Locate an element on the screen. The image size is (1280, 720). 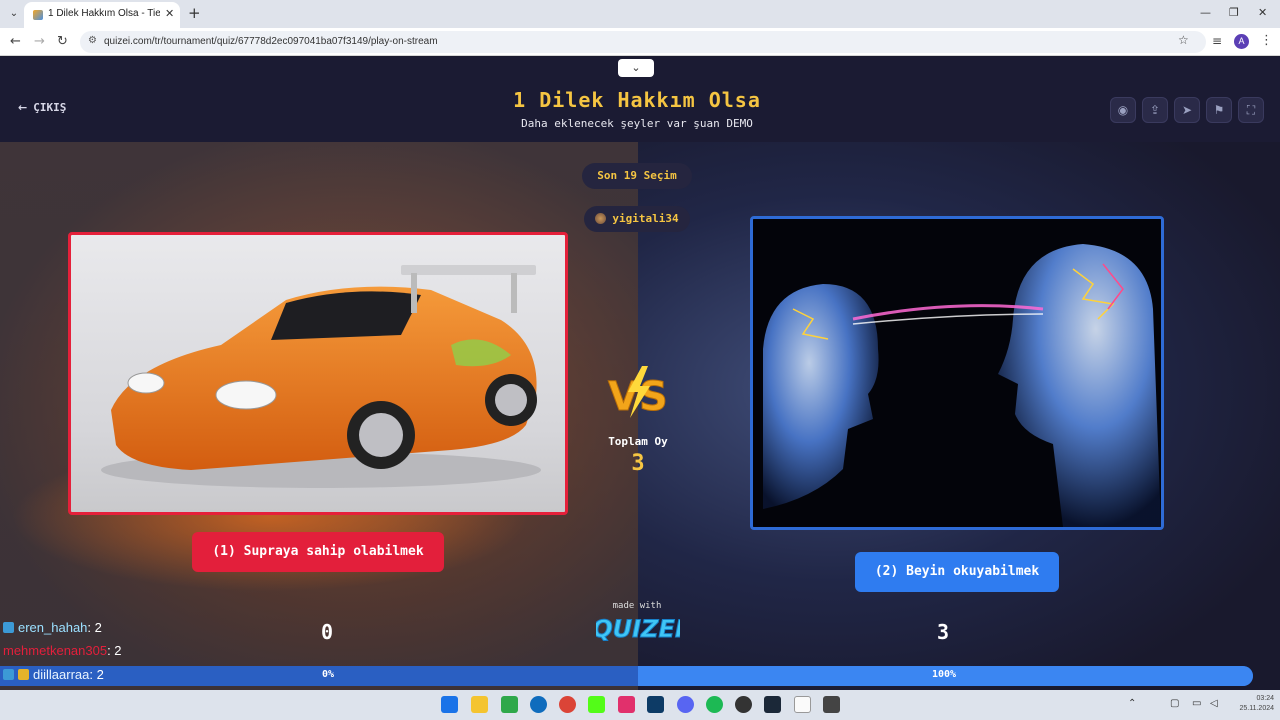
spotify-icon is located at coordinates (714, 704).